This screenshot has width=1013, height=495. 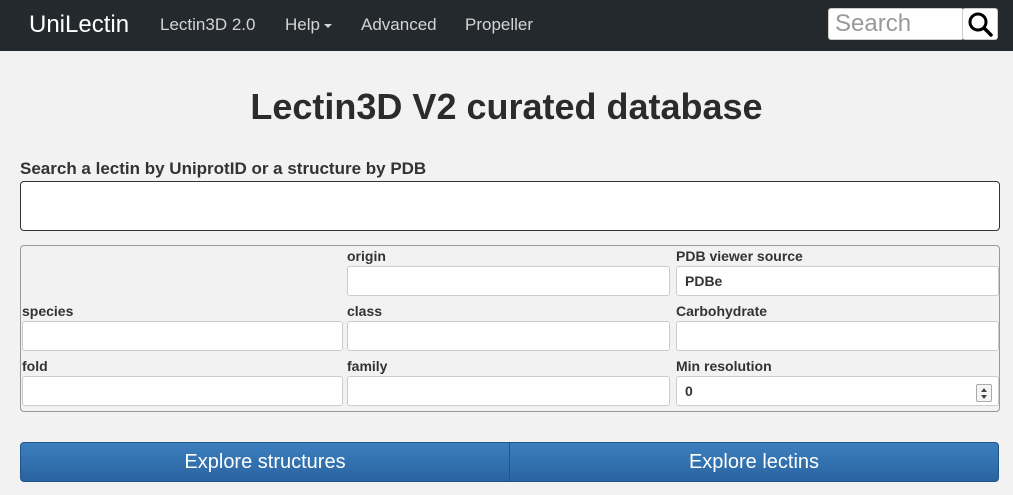 I want to click on species-input, so click(x=182, y=336).